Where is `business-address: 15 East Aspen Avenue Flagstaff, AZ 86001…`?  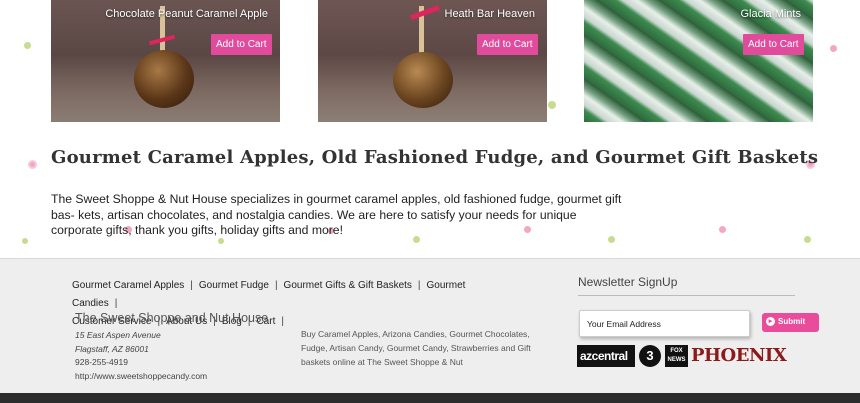
business-address: 15 East Aspen Avenue Flagstaff, AZ 86001… is located at coordinates (141, 356).